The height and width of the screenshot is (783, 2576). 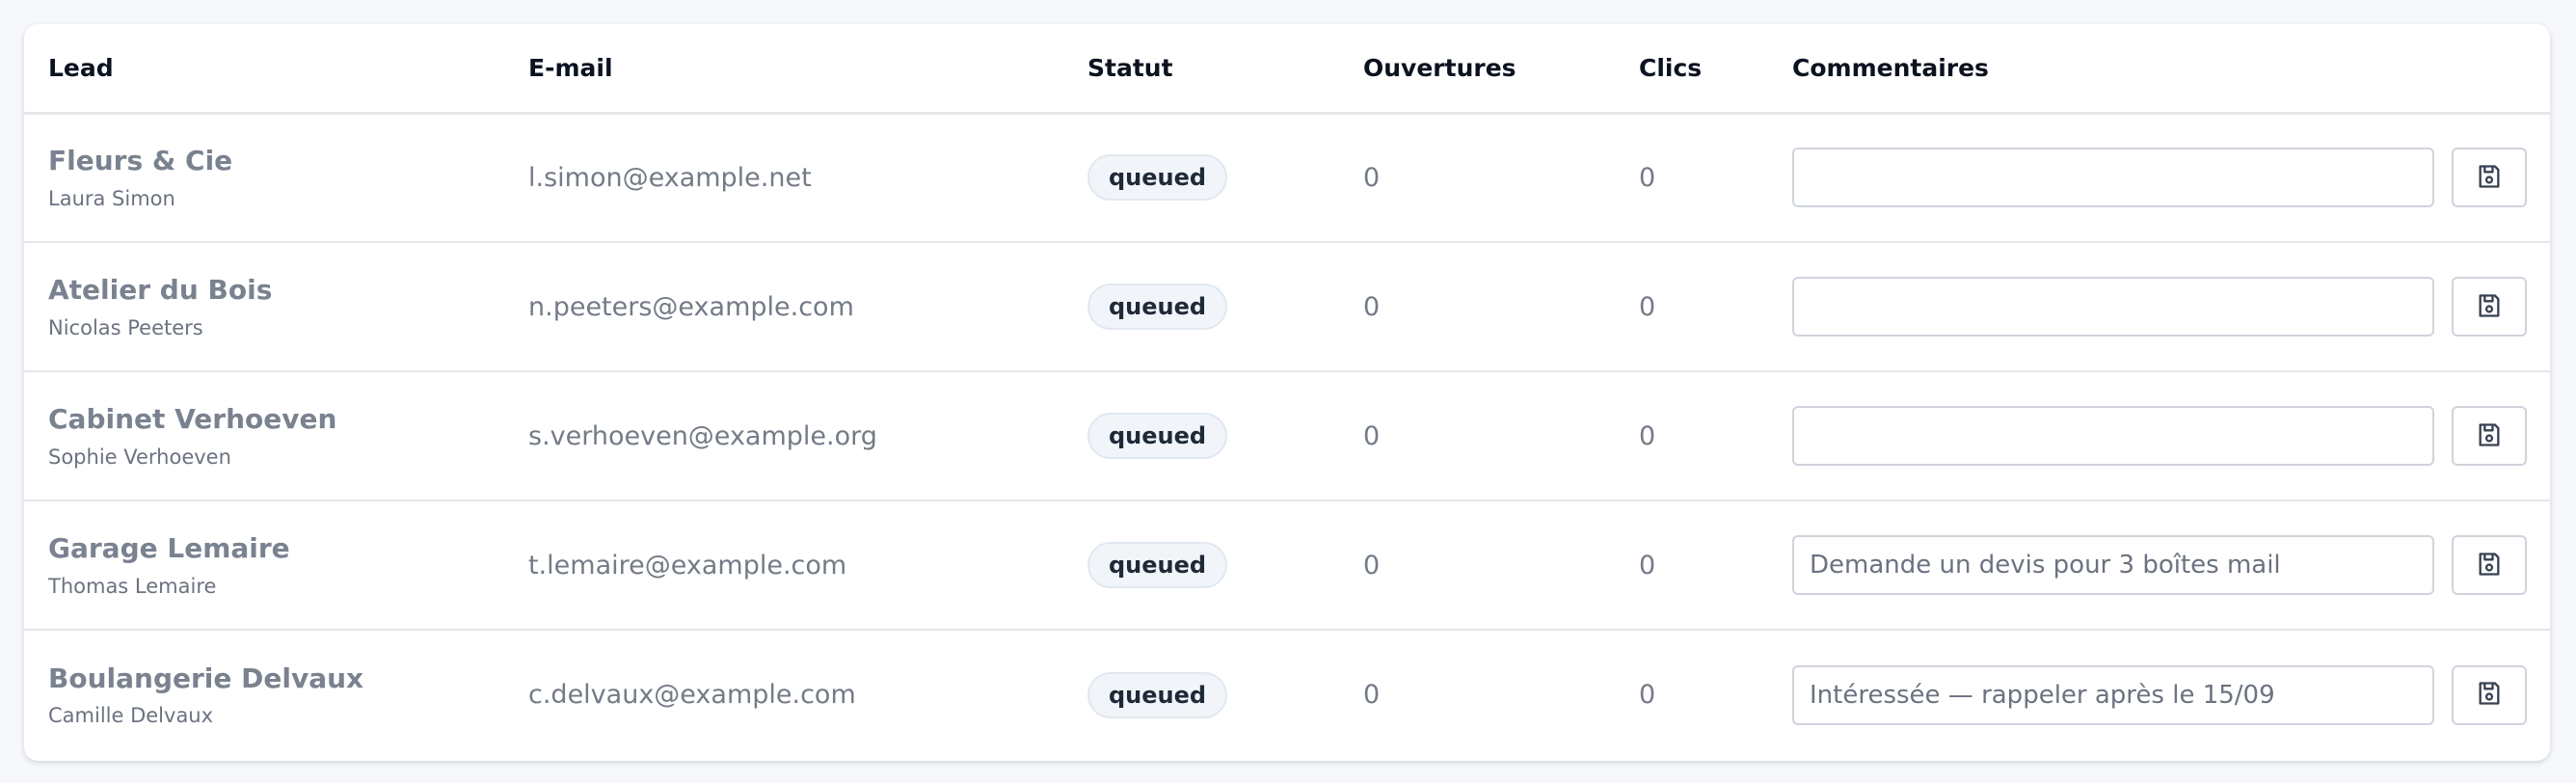 What do you see at coordinates (692, 695) in the screenshot?
I see `lead-email: c.delvaux@example.com` at bounding box center [692, 695].